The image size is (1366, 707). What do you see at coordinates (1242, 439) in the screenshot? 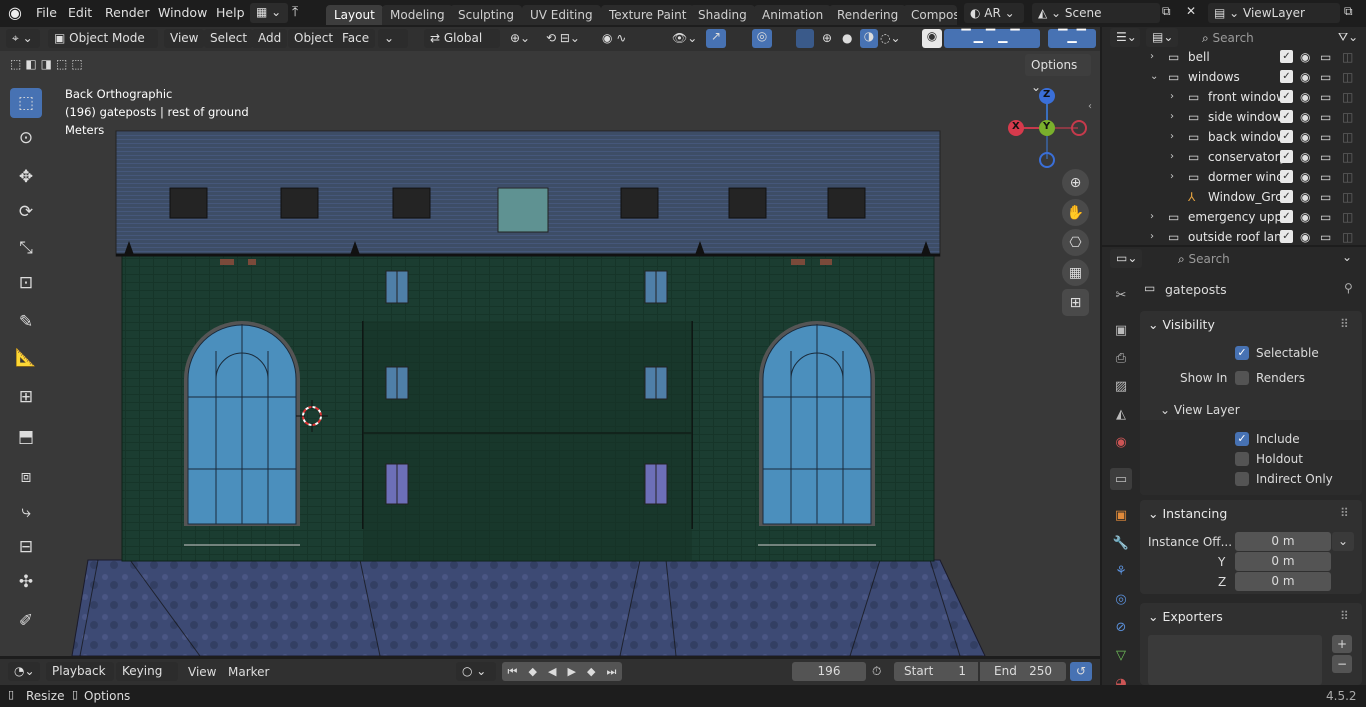
I see `include-checkbox: ✓` at bounding box center [1242, 439].